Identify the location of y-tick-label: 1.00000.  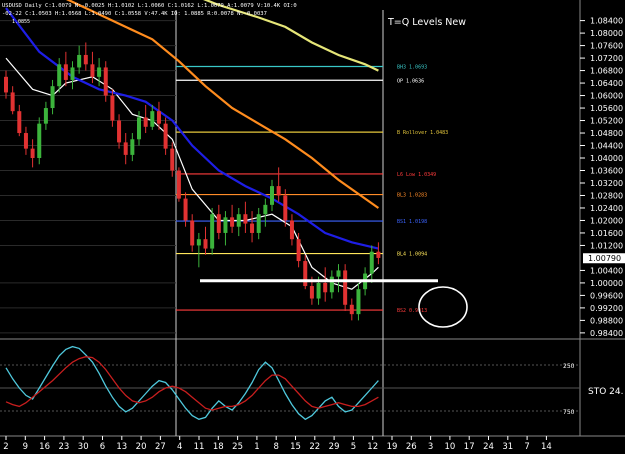
(606, 283).